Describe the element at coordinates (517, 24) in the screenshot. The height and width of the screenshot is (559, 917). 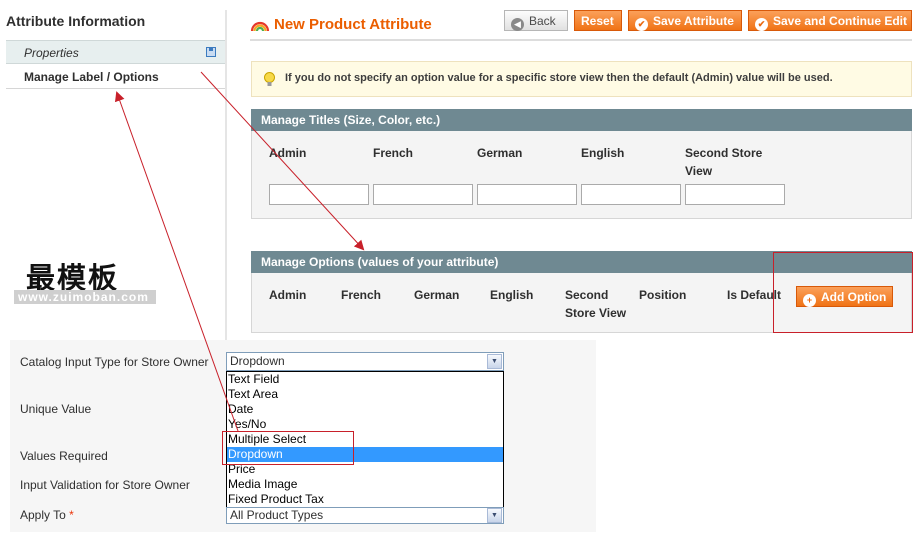
I see `back-arrow-icon: ◀` at that location.